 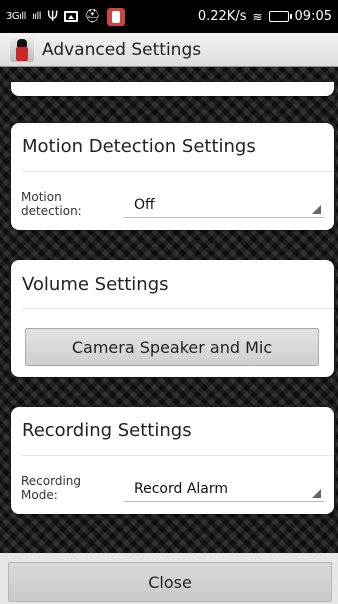 What do you see at coordinates (222, 16) in the screenshot?
I see `network-speed: 0.22K/s` at bounding box center [222, 16].